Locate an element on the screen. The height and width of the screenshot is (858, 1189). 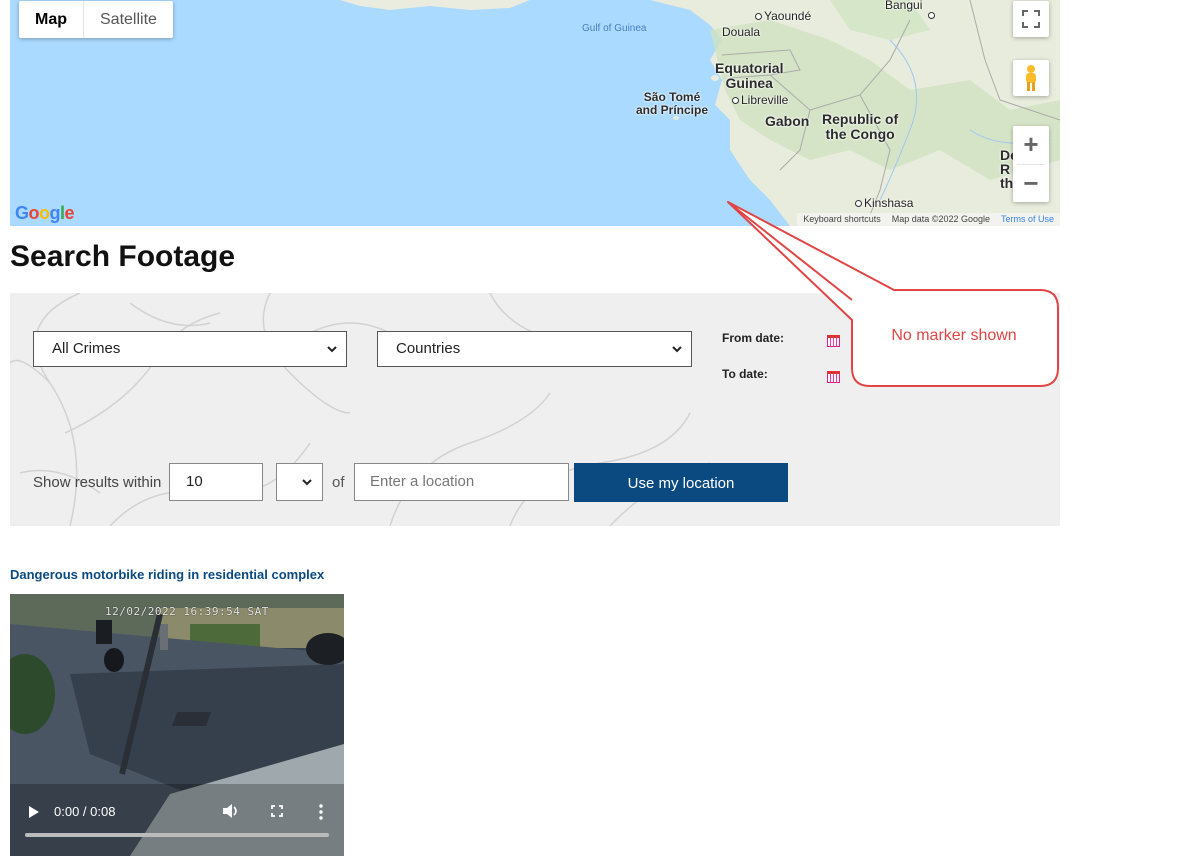
use-my-location-button: Use my location is located at coordinates (681, 482).